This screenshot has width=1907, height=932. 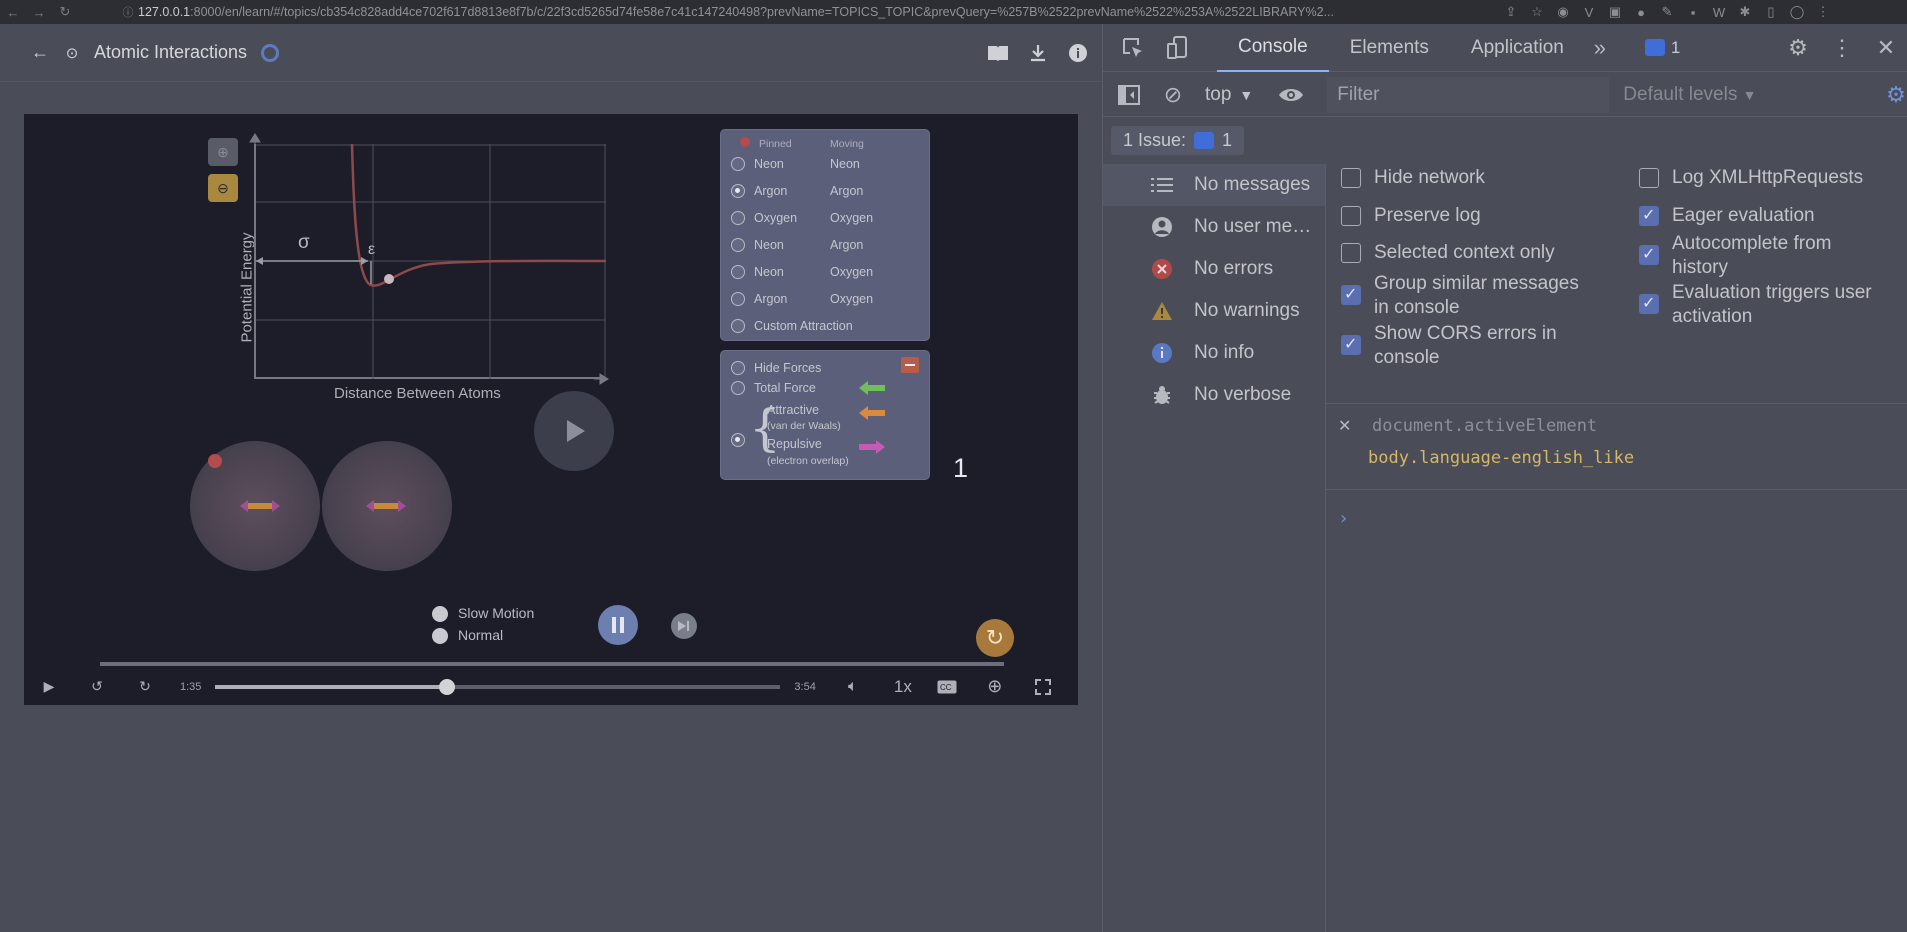 I want to click on book-icon, so click(x=998, y=53).